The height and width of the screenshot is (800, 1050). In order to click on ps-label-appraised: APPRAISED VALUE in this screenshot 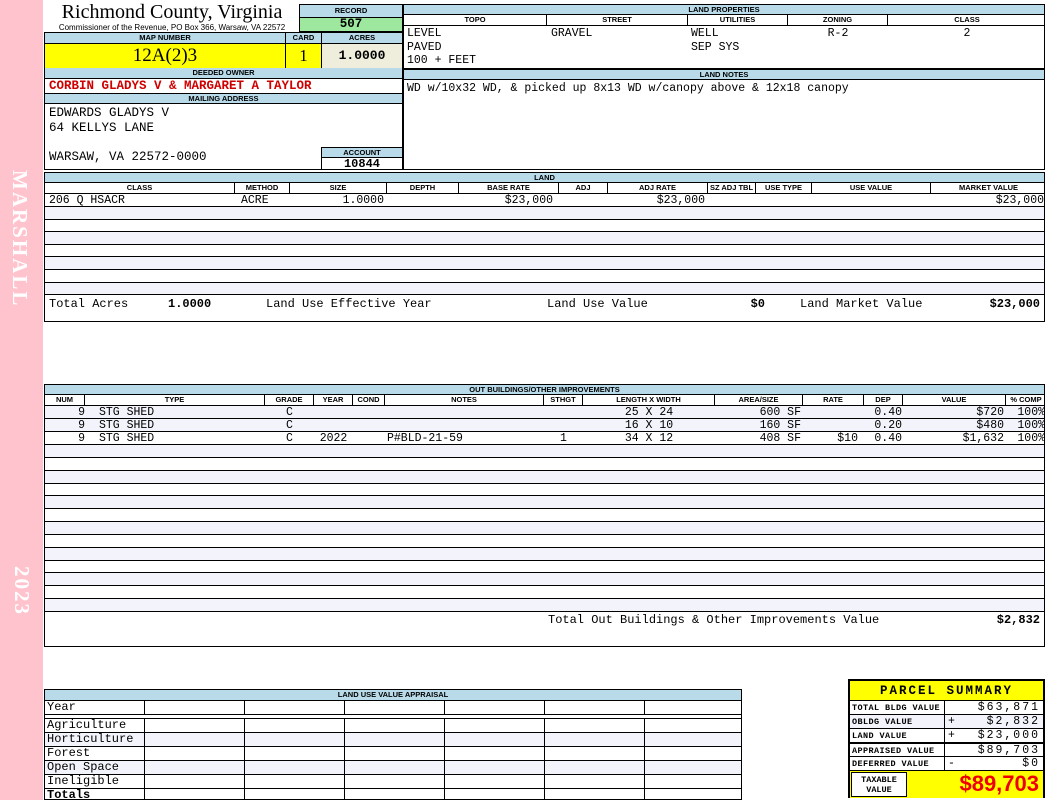, I will do `click(897, 750)`.